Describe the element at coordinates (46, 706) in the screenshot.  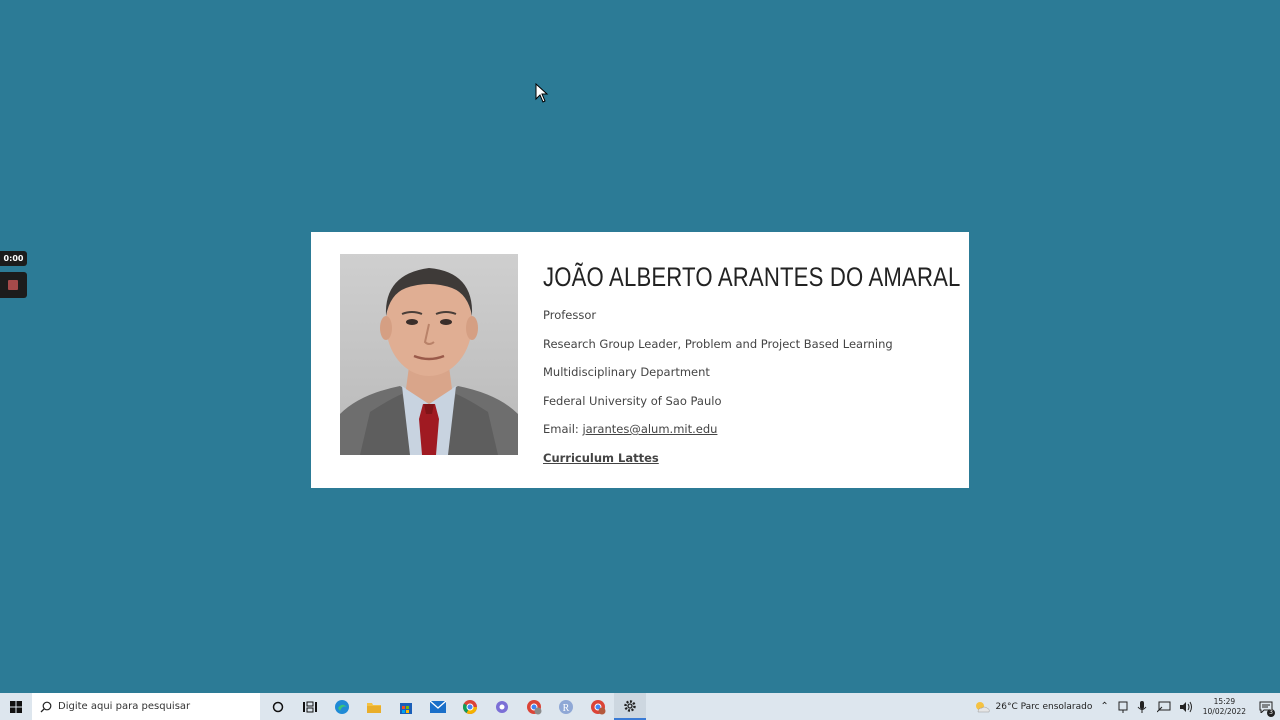
I see `search-icon` at that location.